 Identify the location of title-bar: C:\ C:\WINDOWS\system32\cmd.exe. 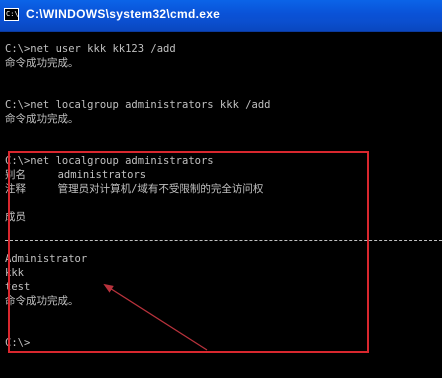
(221, 16).